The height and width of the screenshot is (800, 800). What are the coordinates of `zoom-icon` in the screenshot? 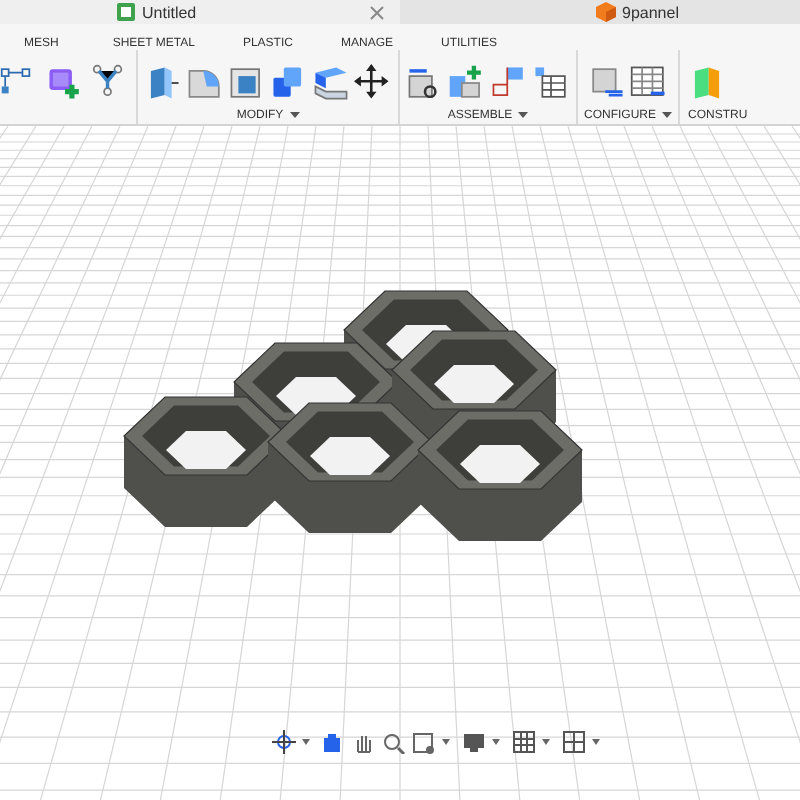 It's located at (394, 742).